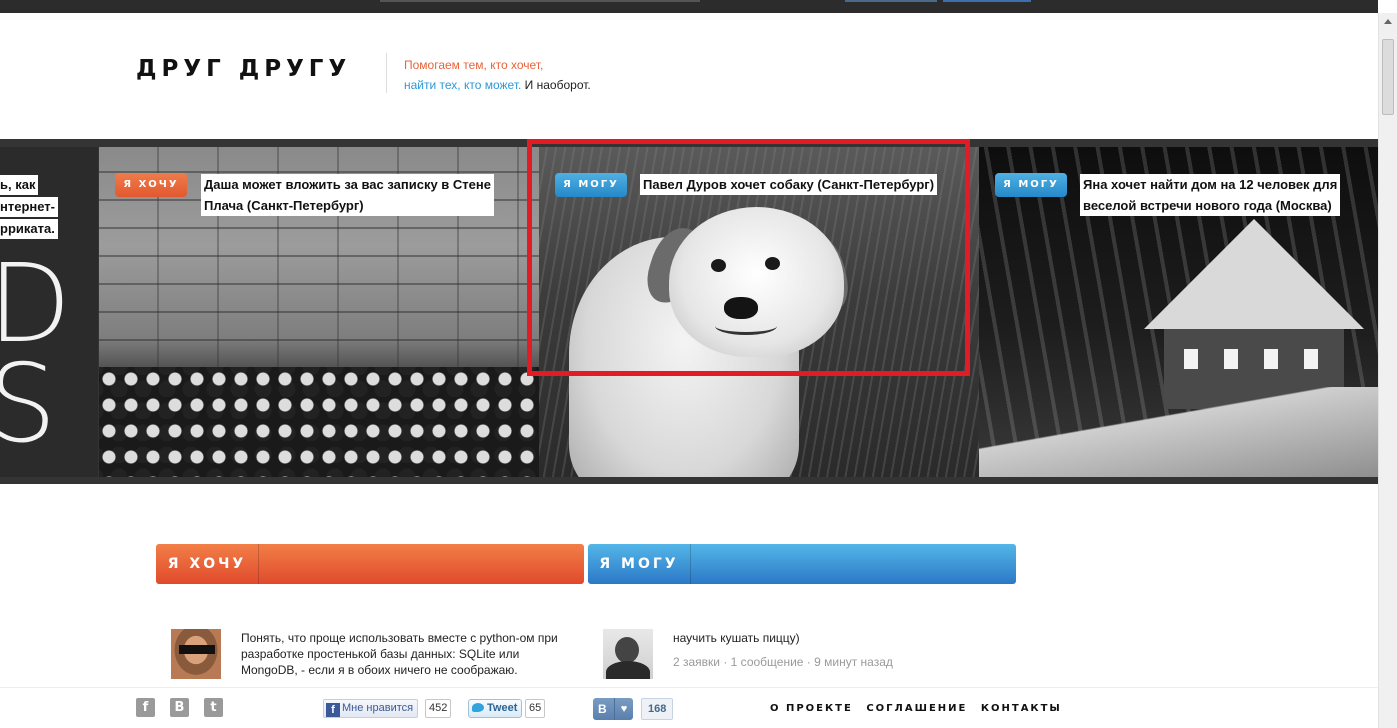 This screenshot has width=1397, height=728. Describe the element at coordinates (207, 564) in the screenshot. I see `tab-want-label: Я ХОЧУ` at that location.